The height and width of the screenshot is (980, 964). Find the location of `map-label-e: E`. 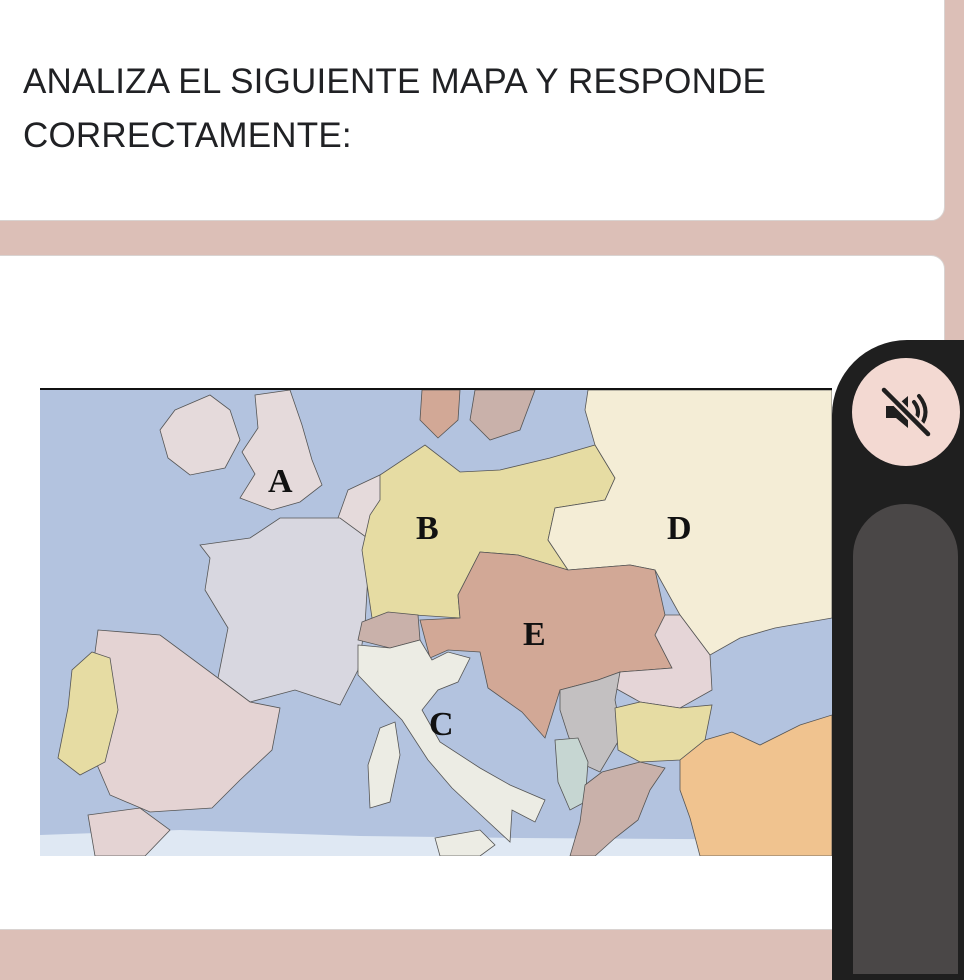

map-label-e: E is located at coordinates (534, 634).